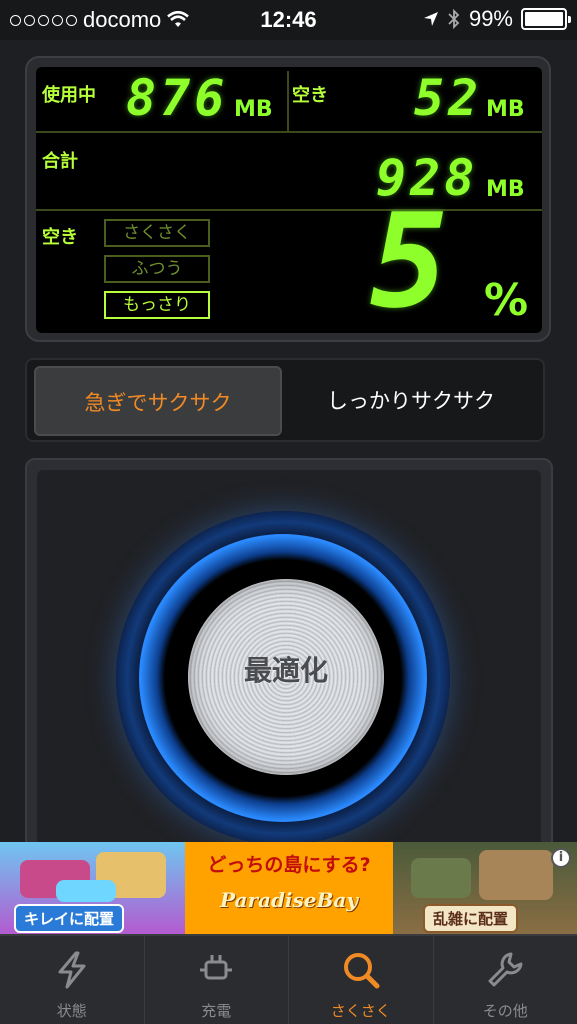 The width and height of the screenshot is (577, 1024). What do you see at coordinates (157, 305) in the screenshot?
I see `level-mossari: もっさり` at bounding box center [157, 305].